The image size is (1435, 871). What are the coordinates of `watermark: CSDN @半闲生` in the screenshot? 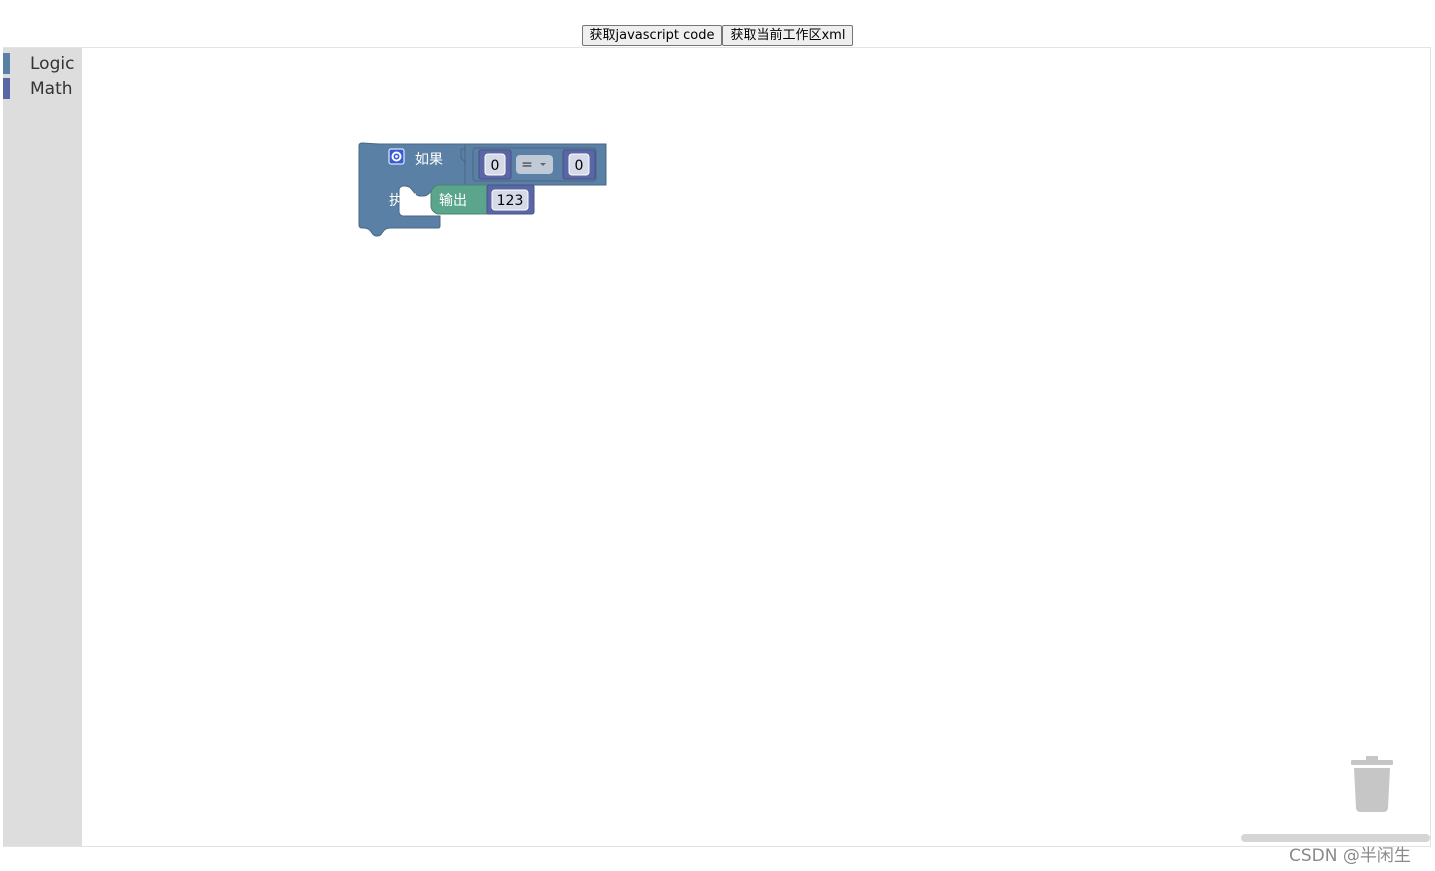 It's located at (1350, 856).